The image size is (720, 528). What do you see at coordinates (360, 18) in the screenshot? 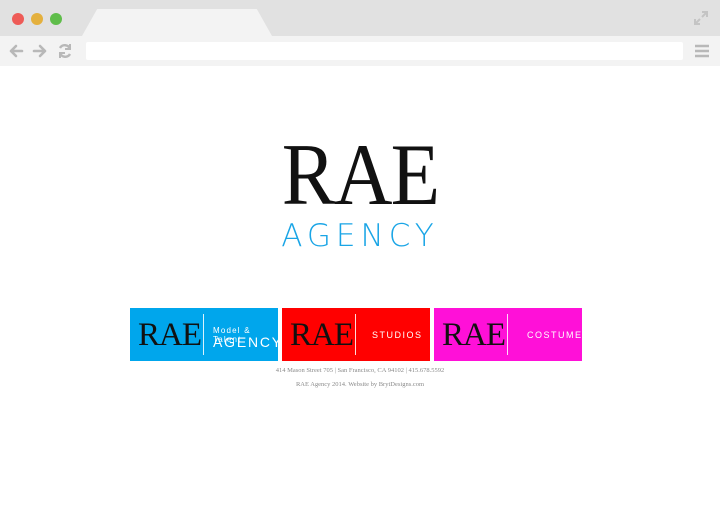
I see `browser-titlebar` at bounding box center [360, 18].